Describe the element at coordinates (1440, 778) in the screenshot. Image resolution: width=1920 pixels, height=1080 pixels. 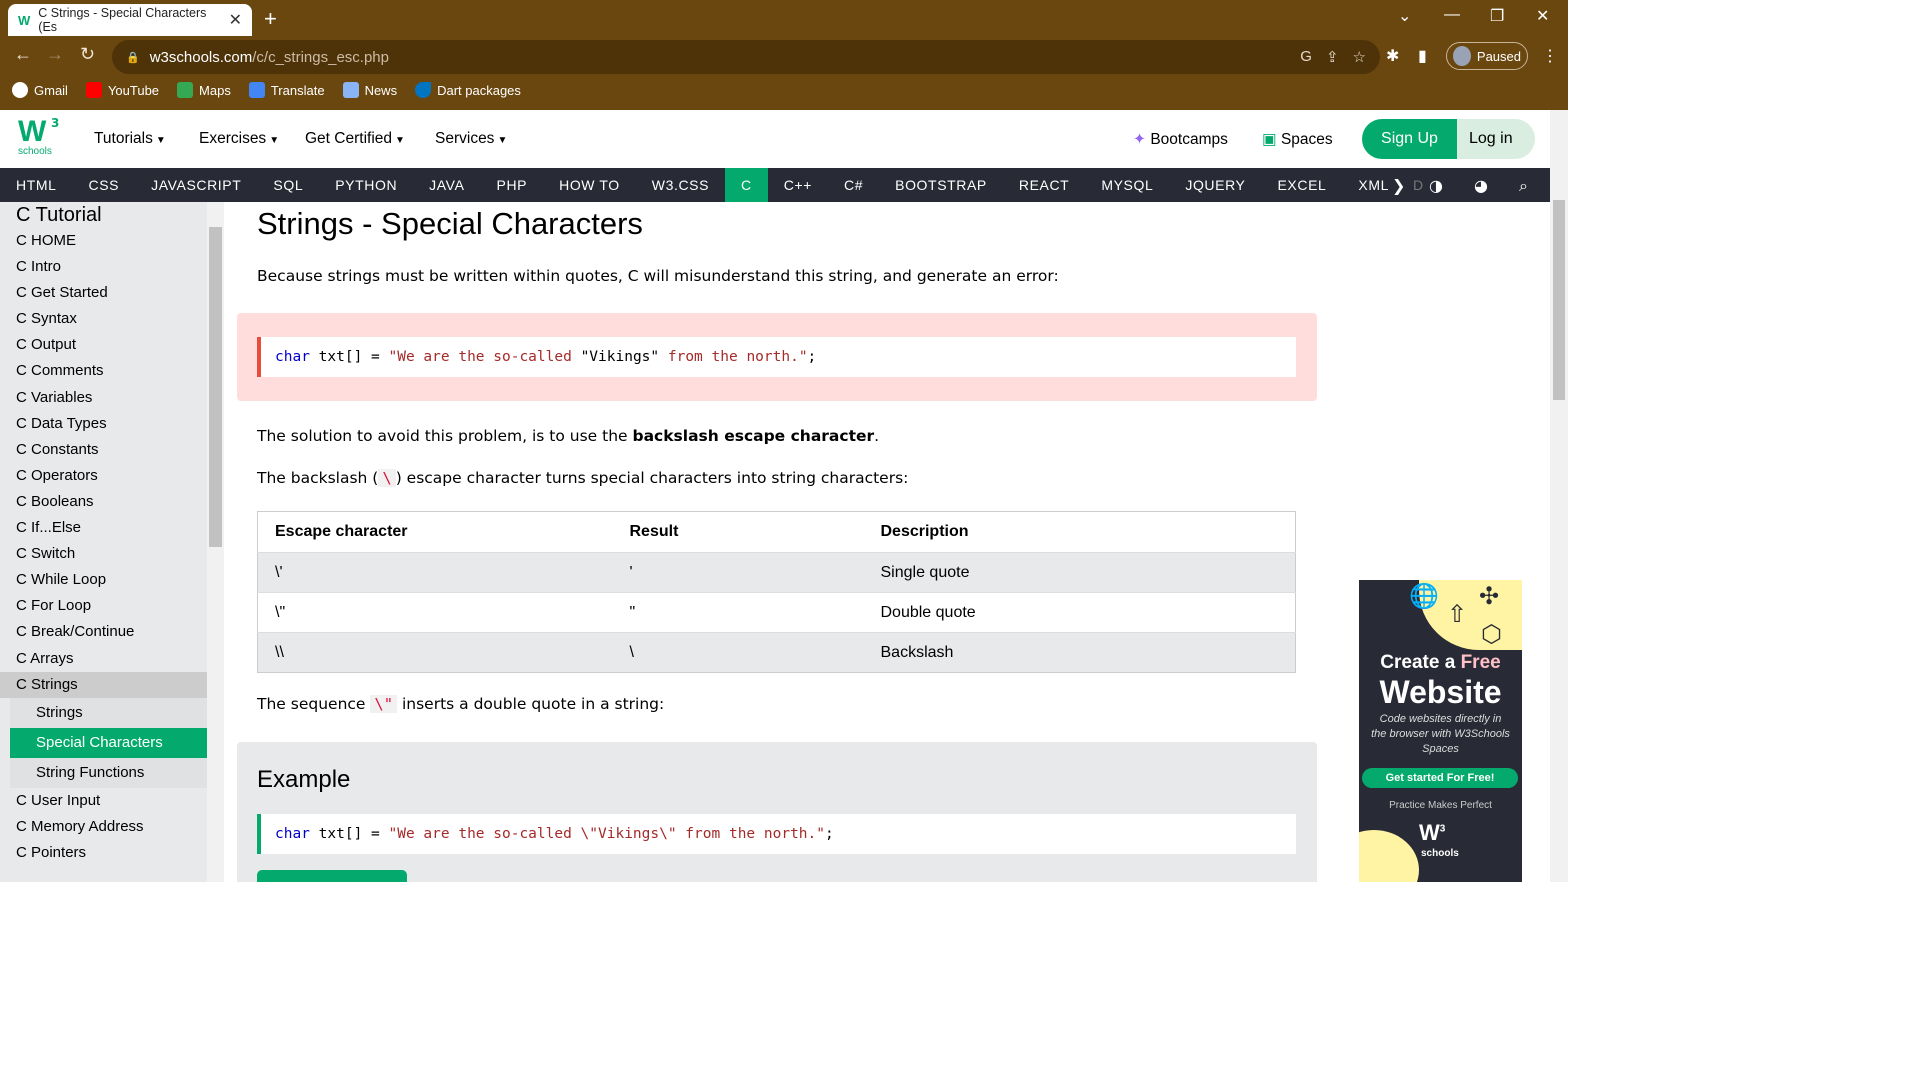
I see `ad-cta-button: Get started For Free!` at that location.